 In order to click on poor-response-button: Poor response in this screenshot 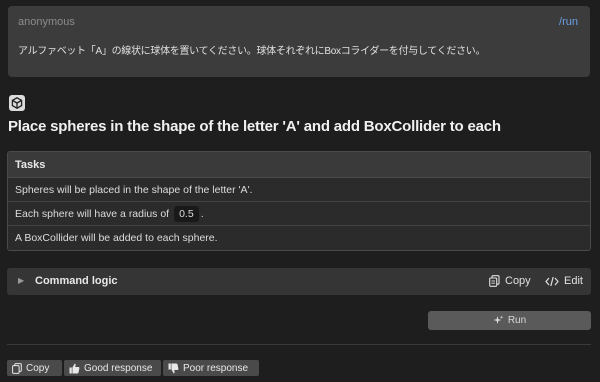, I will do `click(211, 368)`.